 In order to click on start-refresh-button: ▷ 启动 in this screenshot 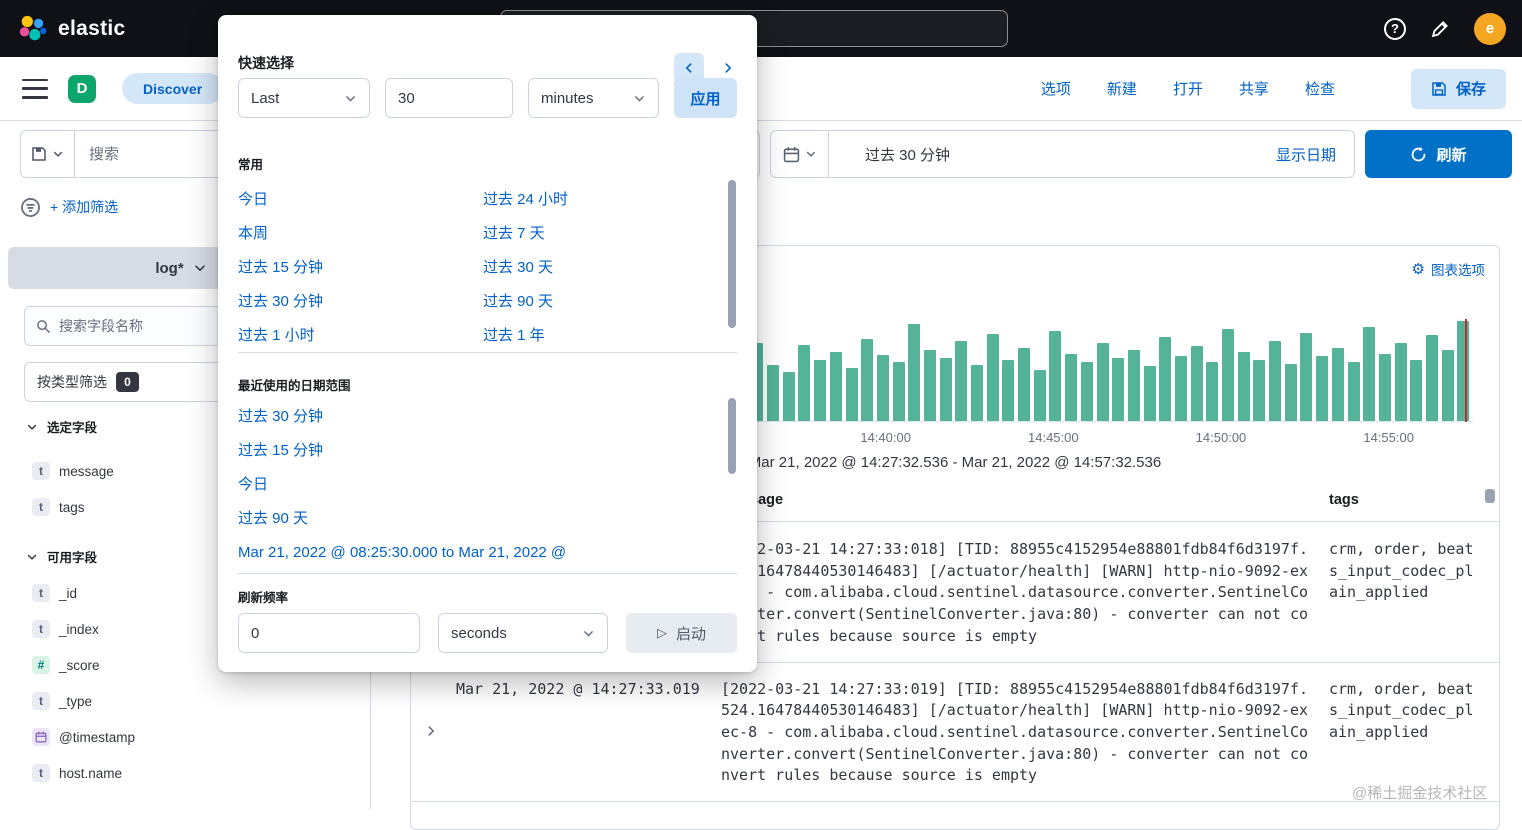, I will do `click(681, 633)`.